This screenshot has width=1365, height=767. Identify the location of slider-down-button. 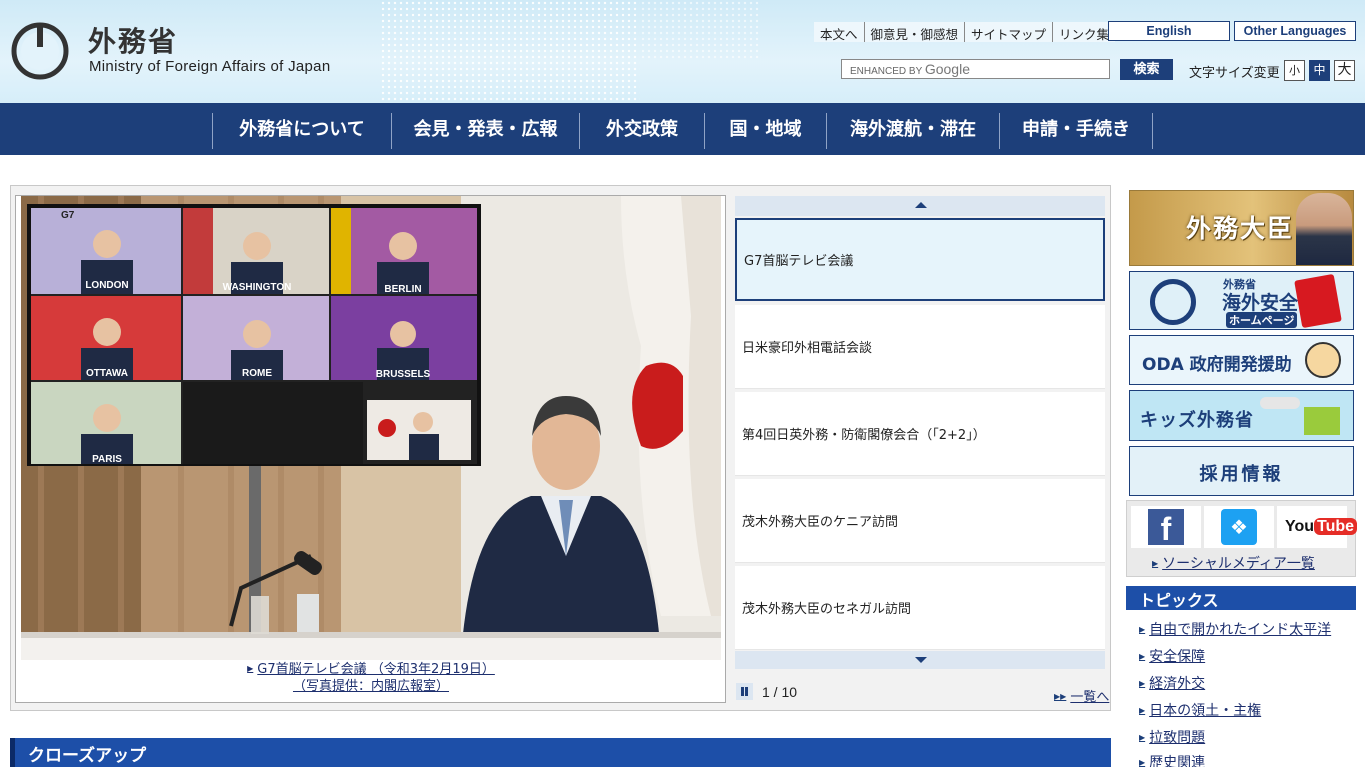
(920, 660).